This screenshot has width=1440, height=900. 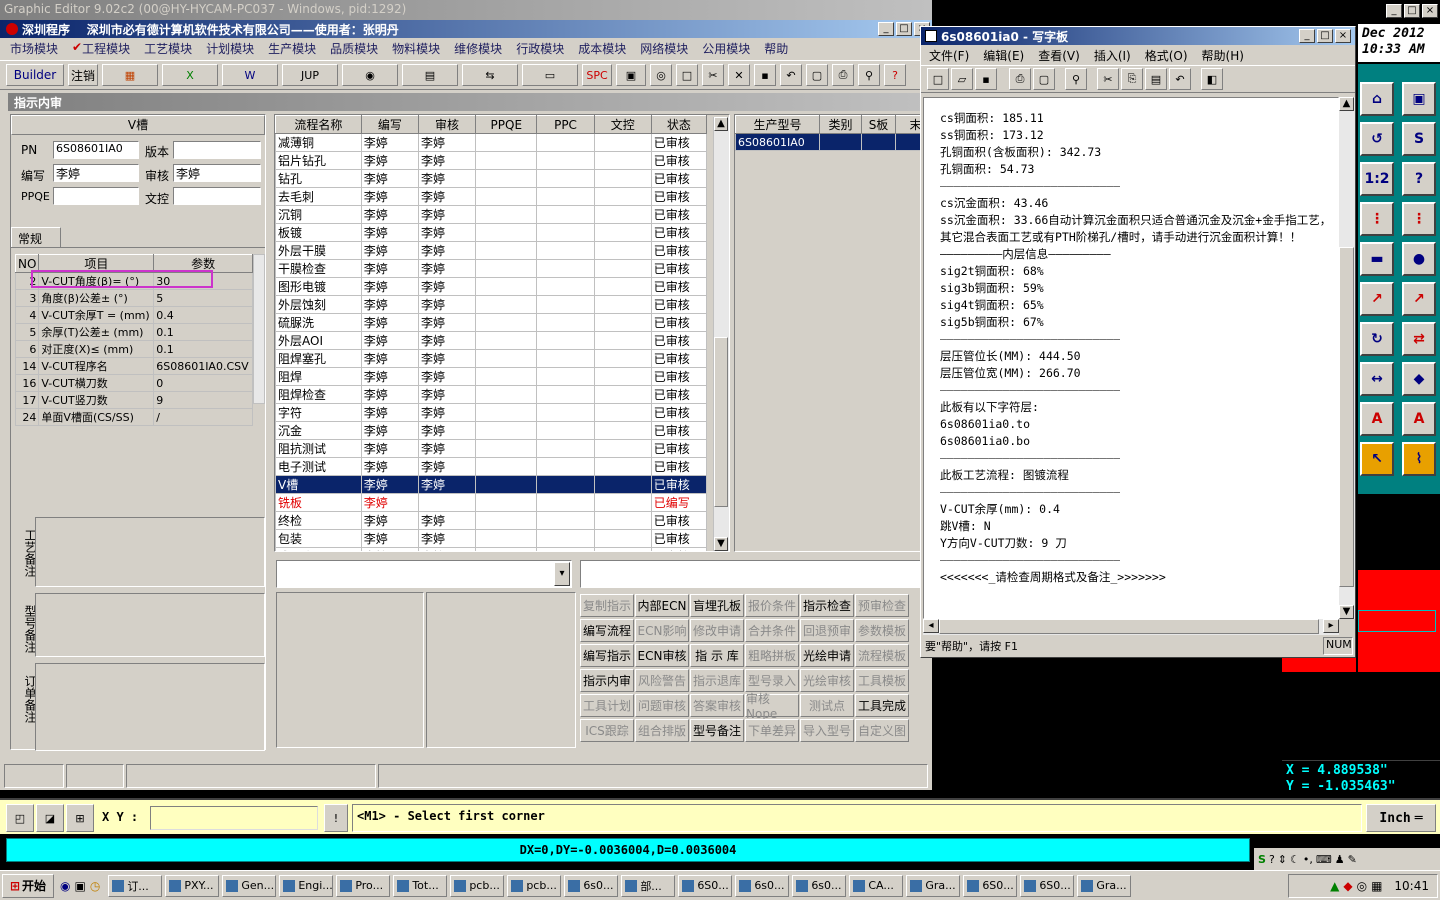 I want to click on action-button: 测试点, so click(x=827, y=705).